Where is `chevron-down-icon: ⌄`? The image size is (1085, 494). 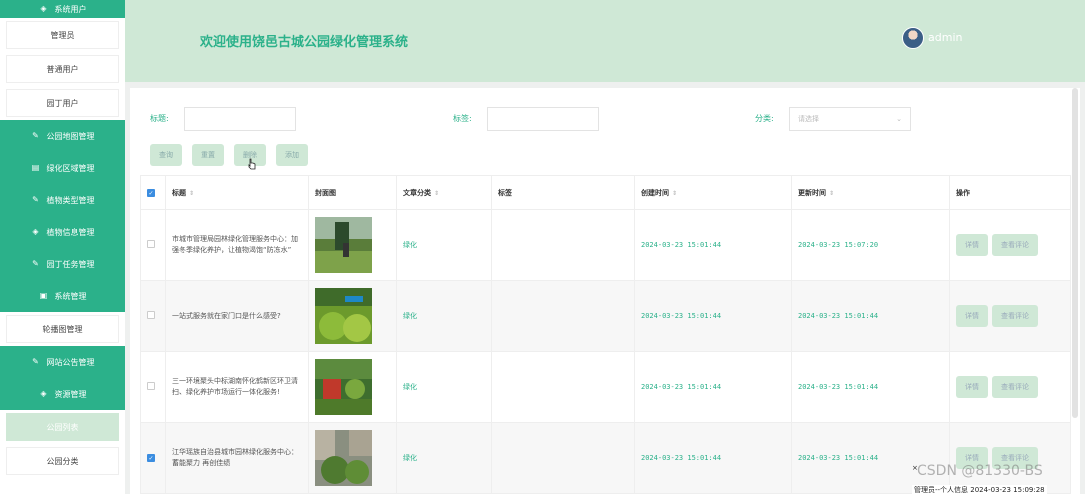 chevron-down-icon: ⌄ is located at coordinates (899, 119).